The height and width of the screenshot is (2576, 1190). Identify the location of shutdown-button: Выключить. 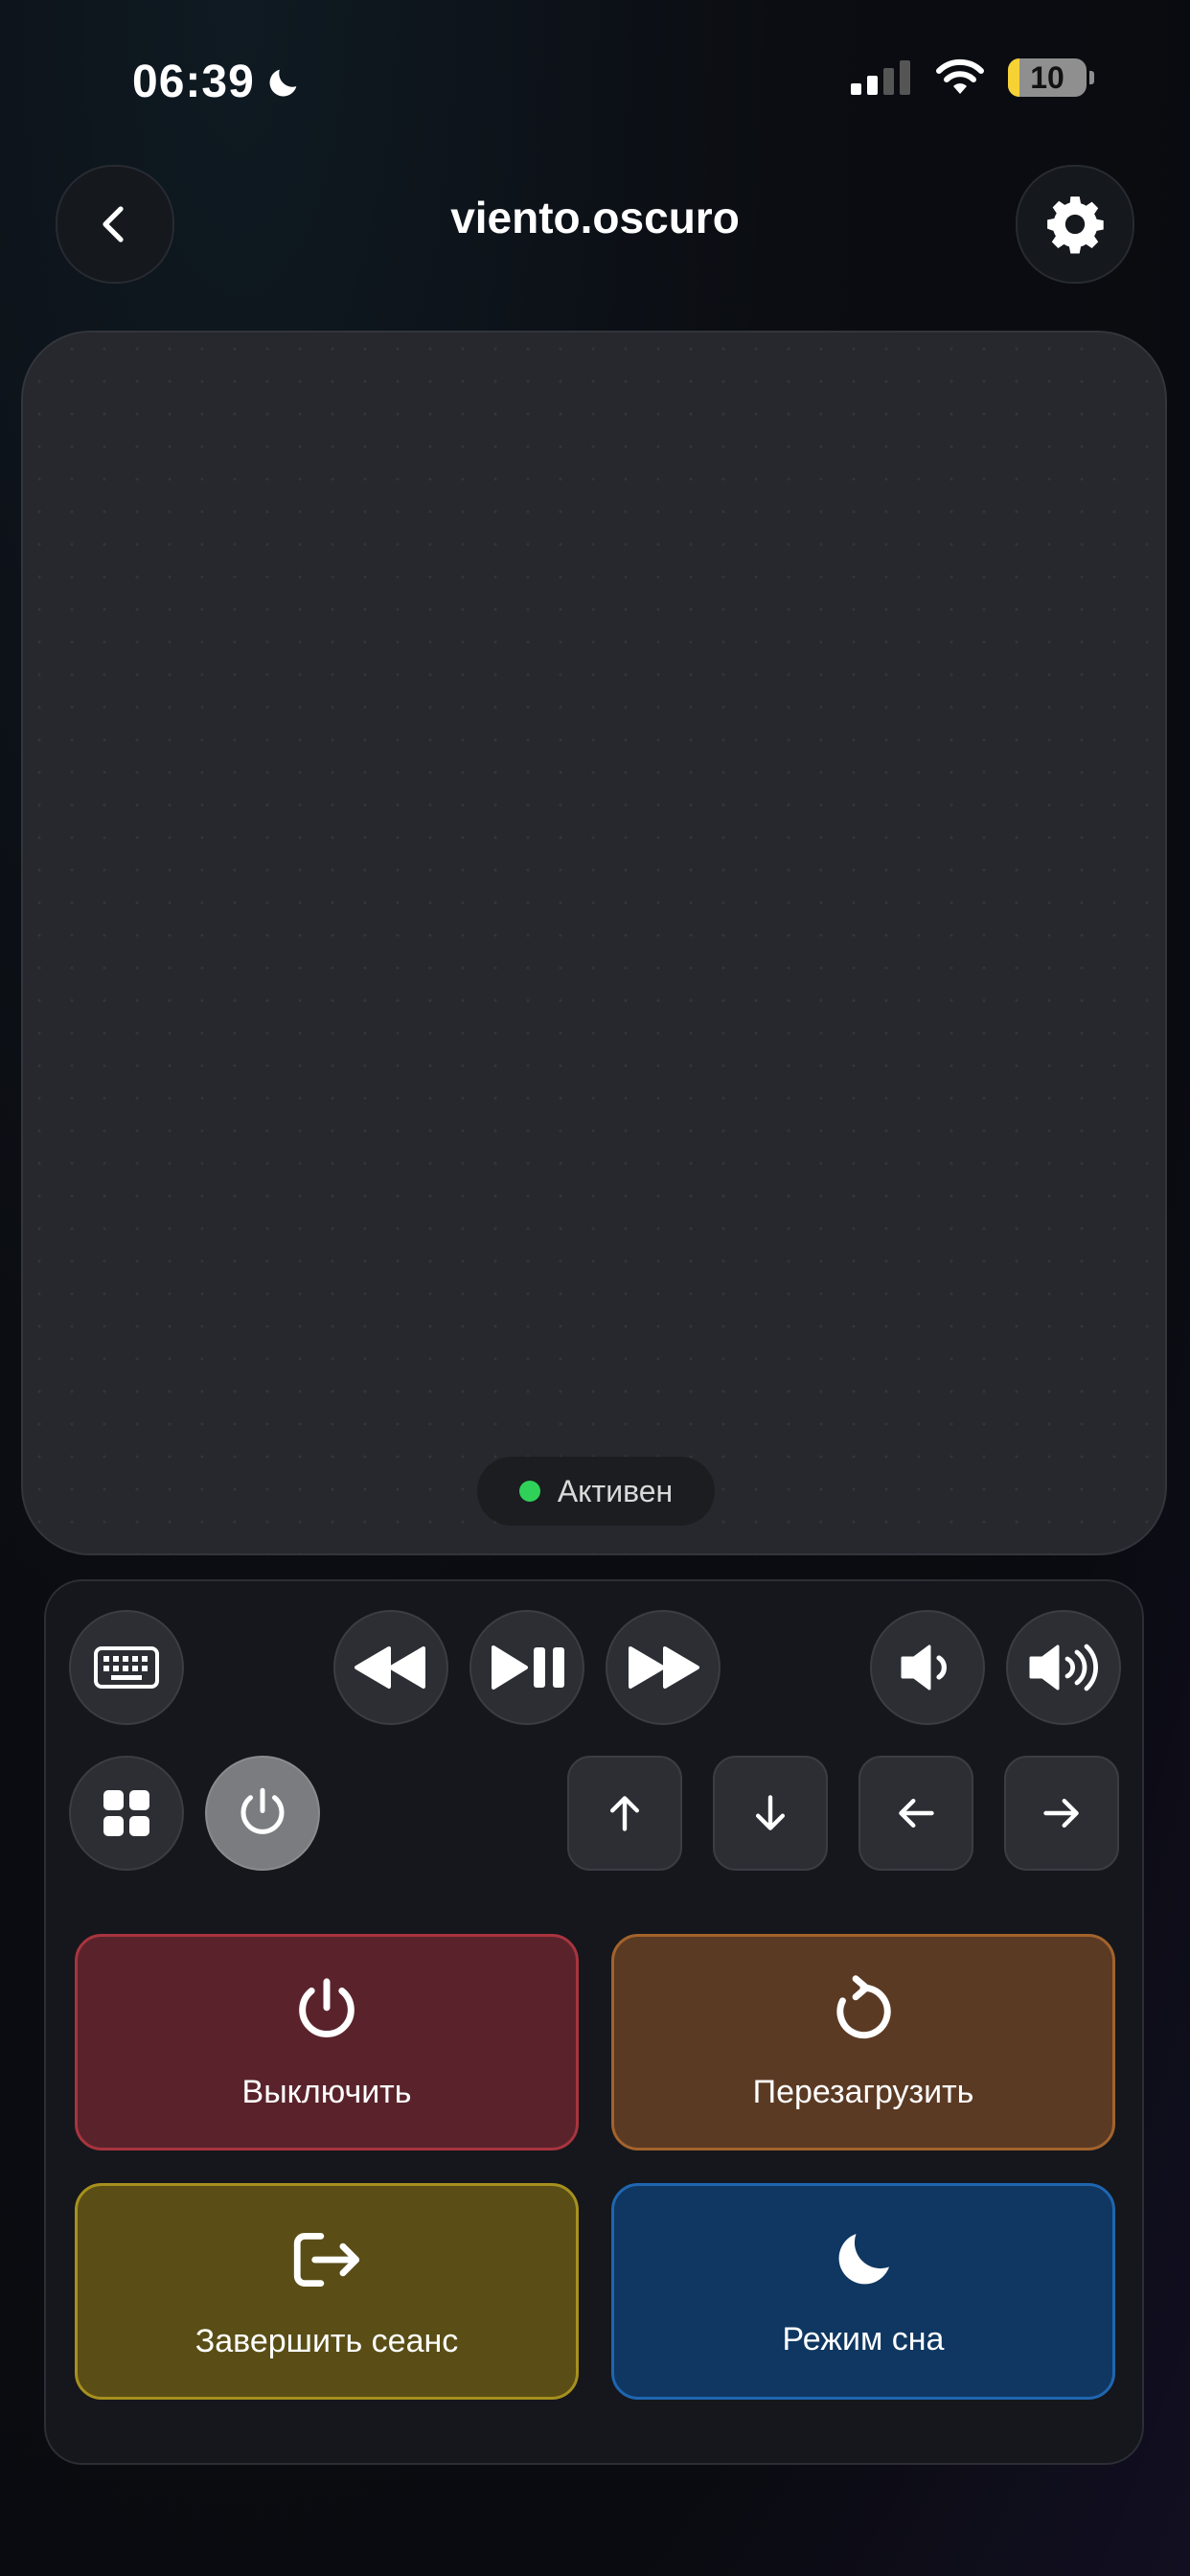
(327, 2042).